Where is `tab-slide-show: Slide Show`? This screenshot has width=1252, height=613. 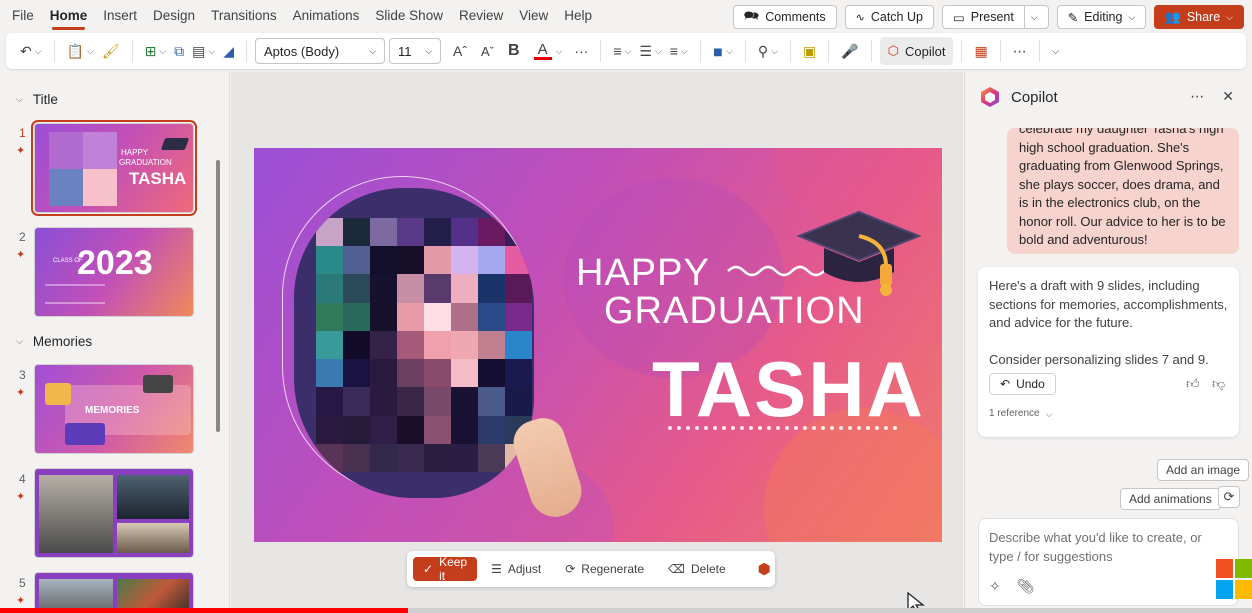
tab-slide-show: Slide Show is located at coordinates (409, 16).